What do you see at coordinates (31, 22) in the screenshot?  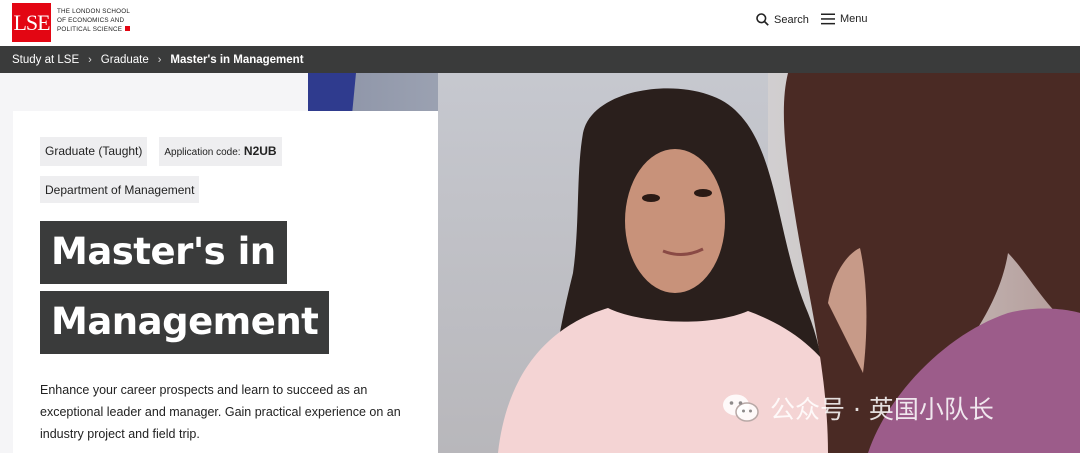 I see `logo-mark: LSE` at bounding box center [31, 22].